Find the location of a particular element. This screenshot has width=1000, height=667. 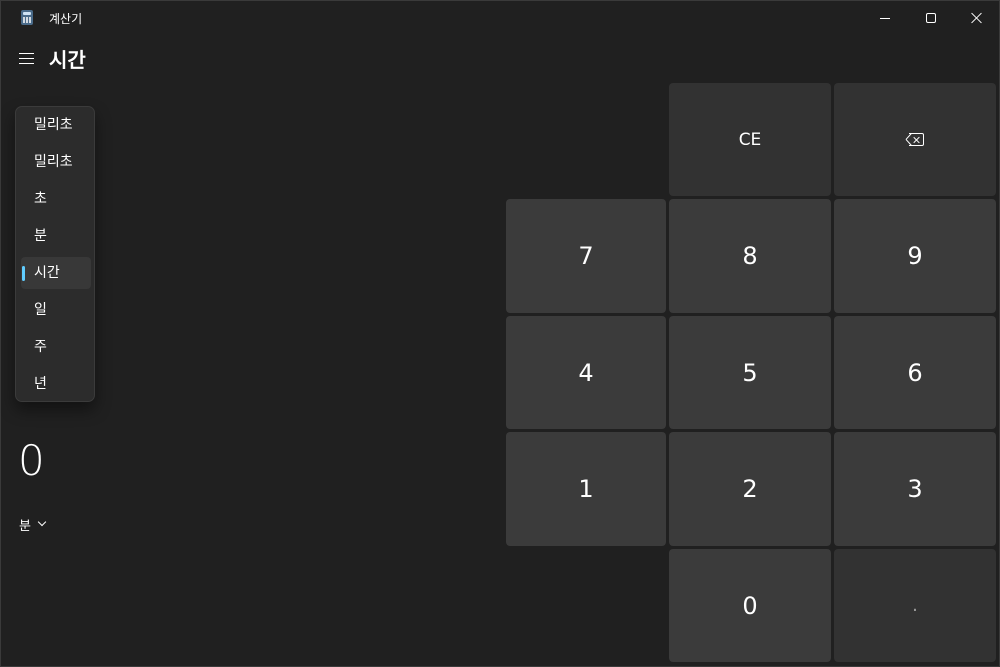

backspace-icon is located at coordinates (915, 140).